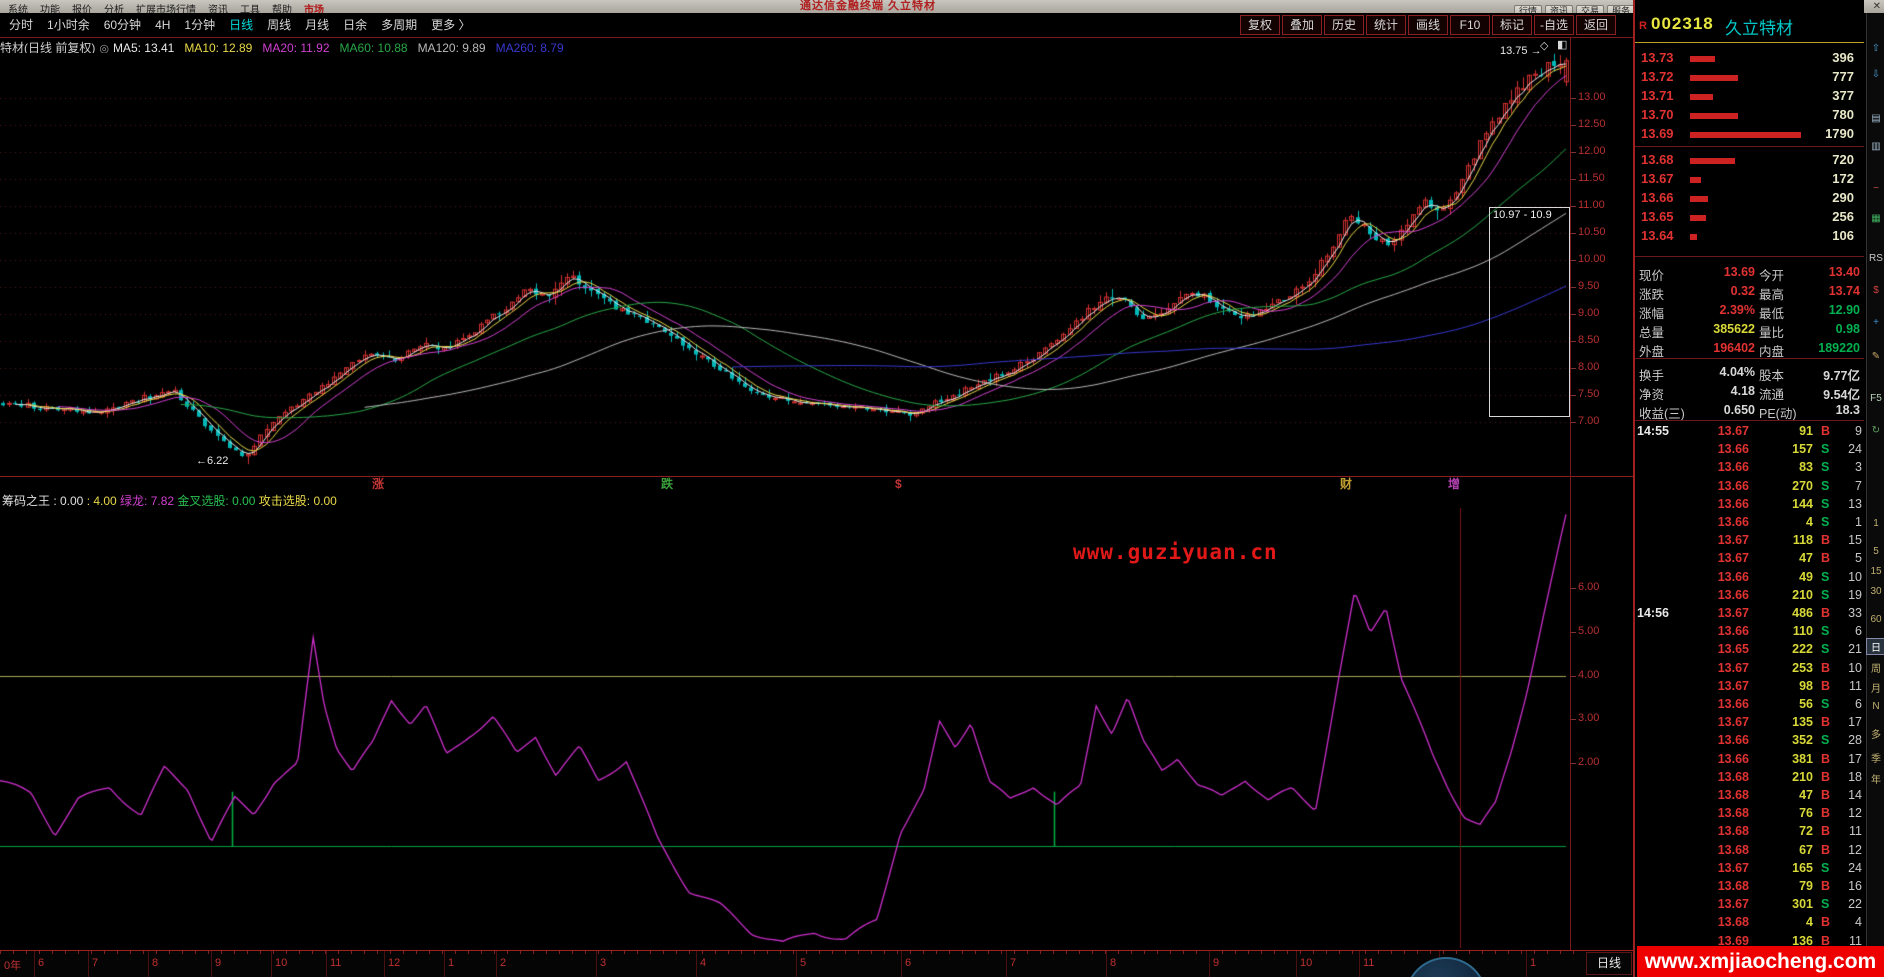 The height and width of the screenshot is (977, 1884). What do you see at coordinates (1533, 963) in the screenshot?
I see `month-label: 1` at bounding box center [1533, 963].